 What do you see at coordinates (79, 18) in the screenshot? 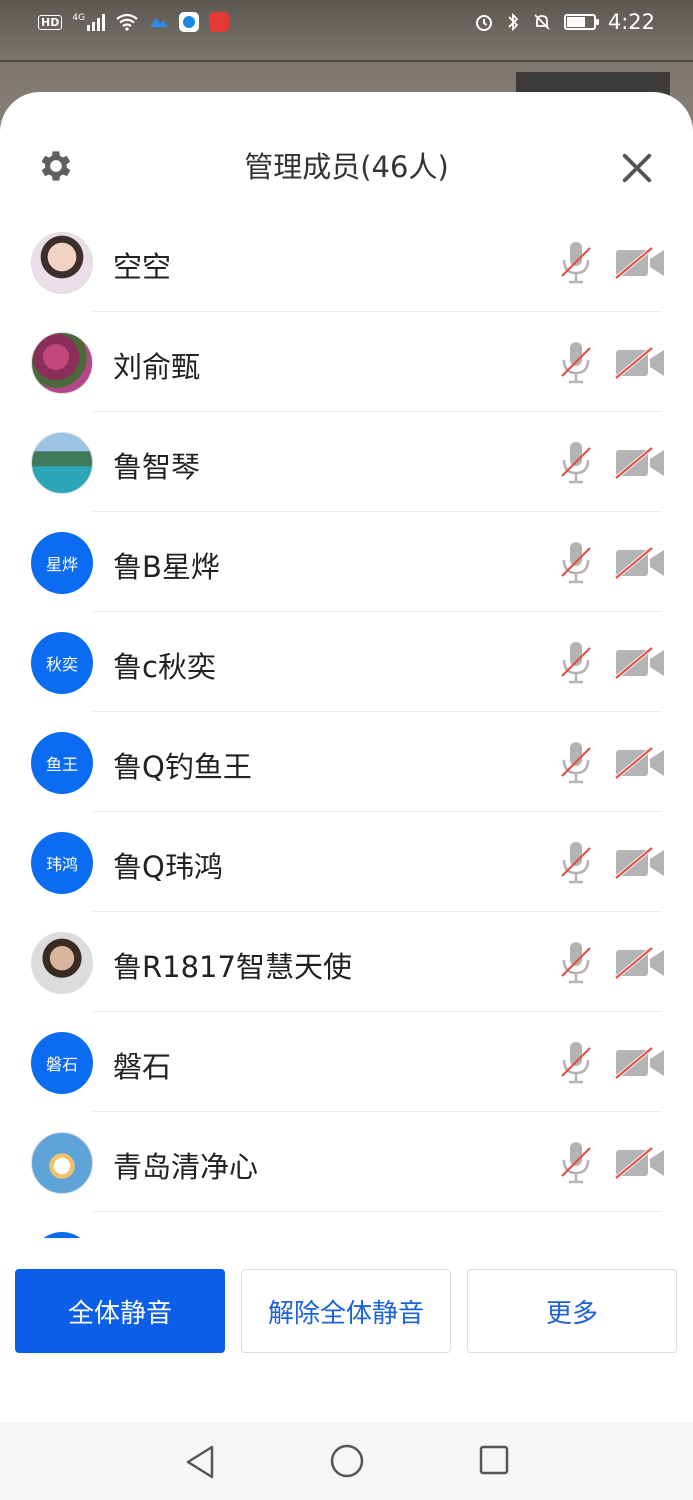
I see `network-type: 4G` at bounding box center [79, 18].